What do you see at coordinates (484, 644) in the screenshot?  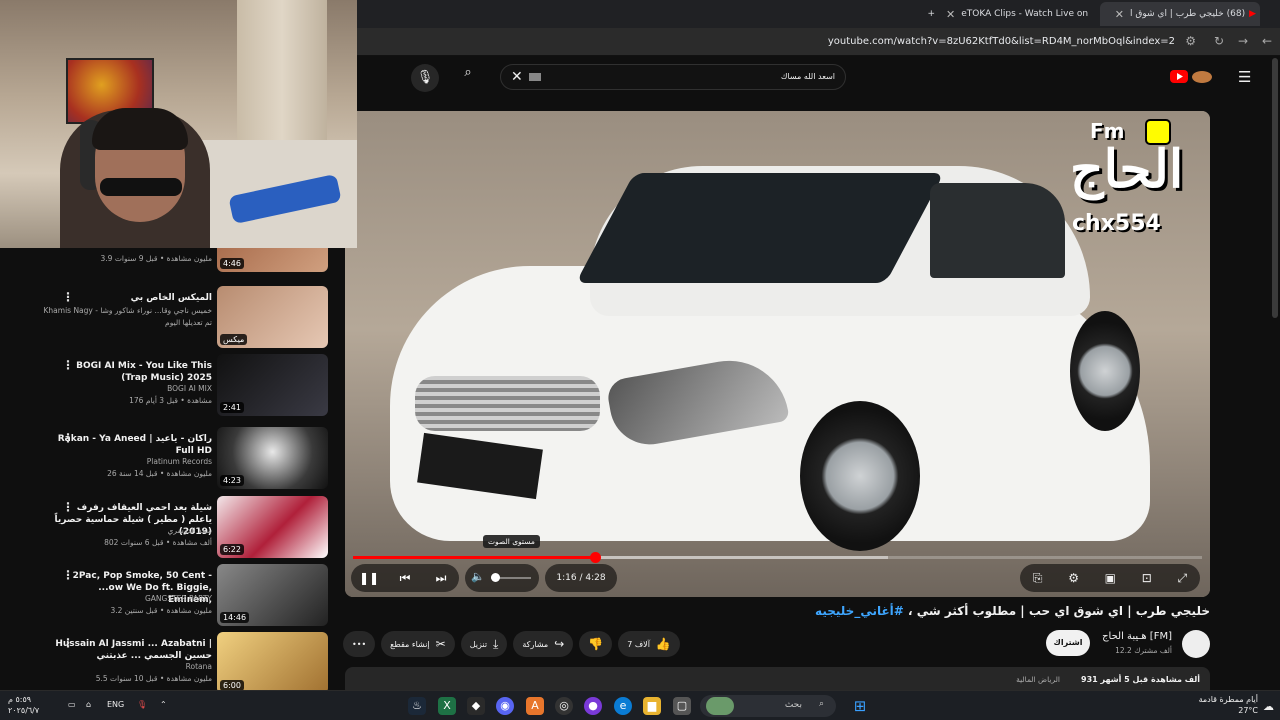 I see `download-button: تنزيل ⤓` at bounding box center [484, 644].